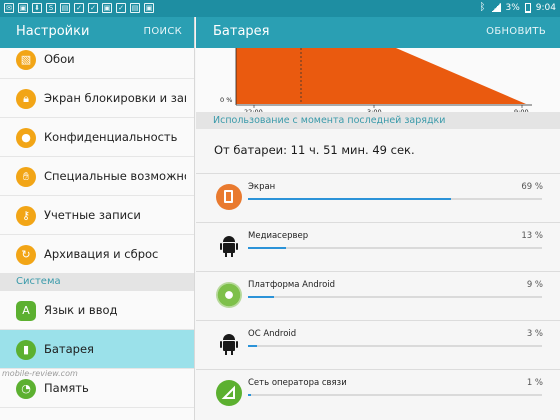 The height and width of the screenshot is (420, 560). I want to click on lock-icon: 🔒︎, so click(26, 99).